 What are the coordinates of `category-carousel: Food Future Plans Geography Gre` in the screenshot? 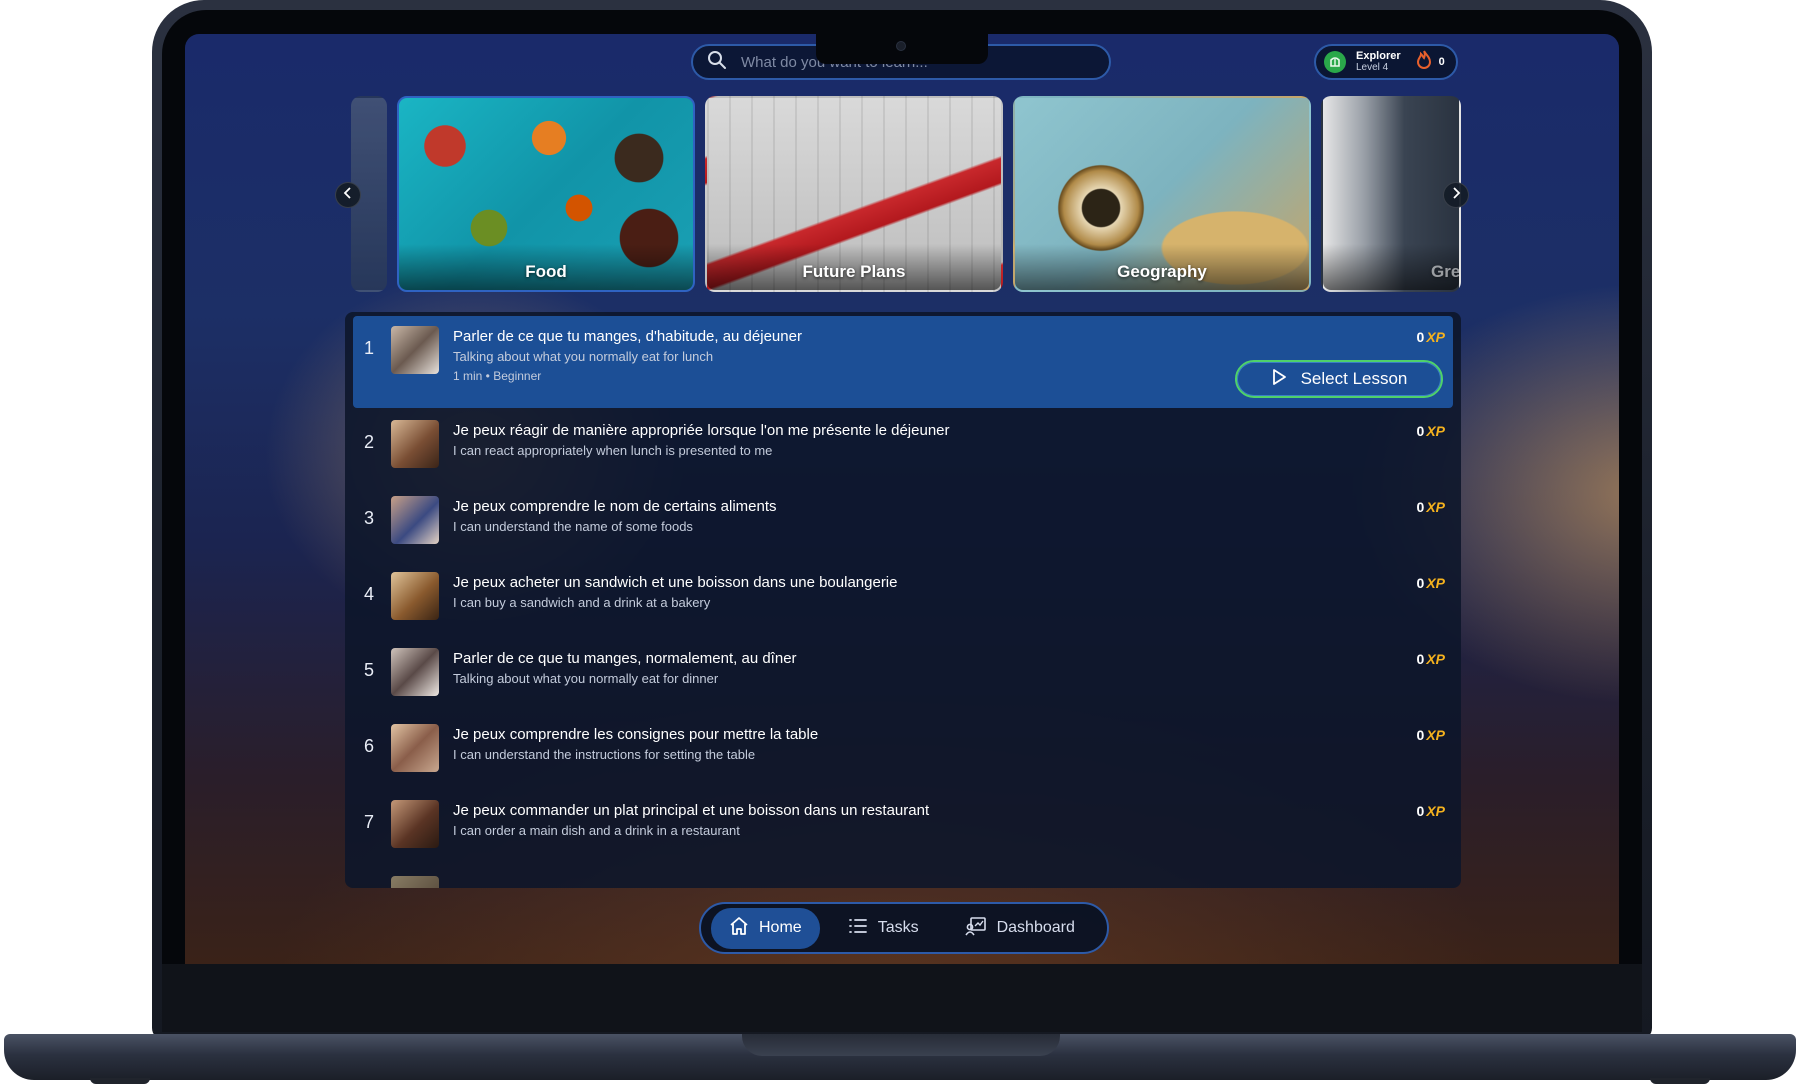 It's located at (906, 194).